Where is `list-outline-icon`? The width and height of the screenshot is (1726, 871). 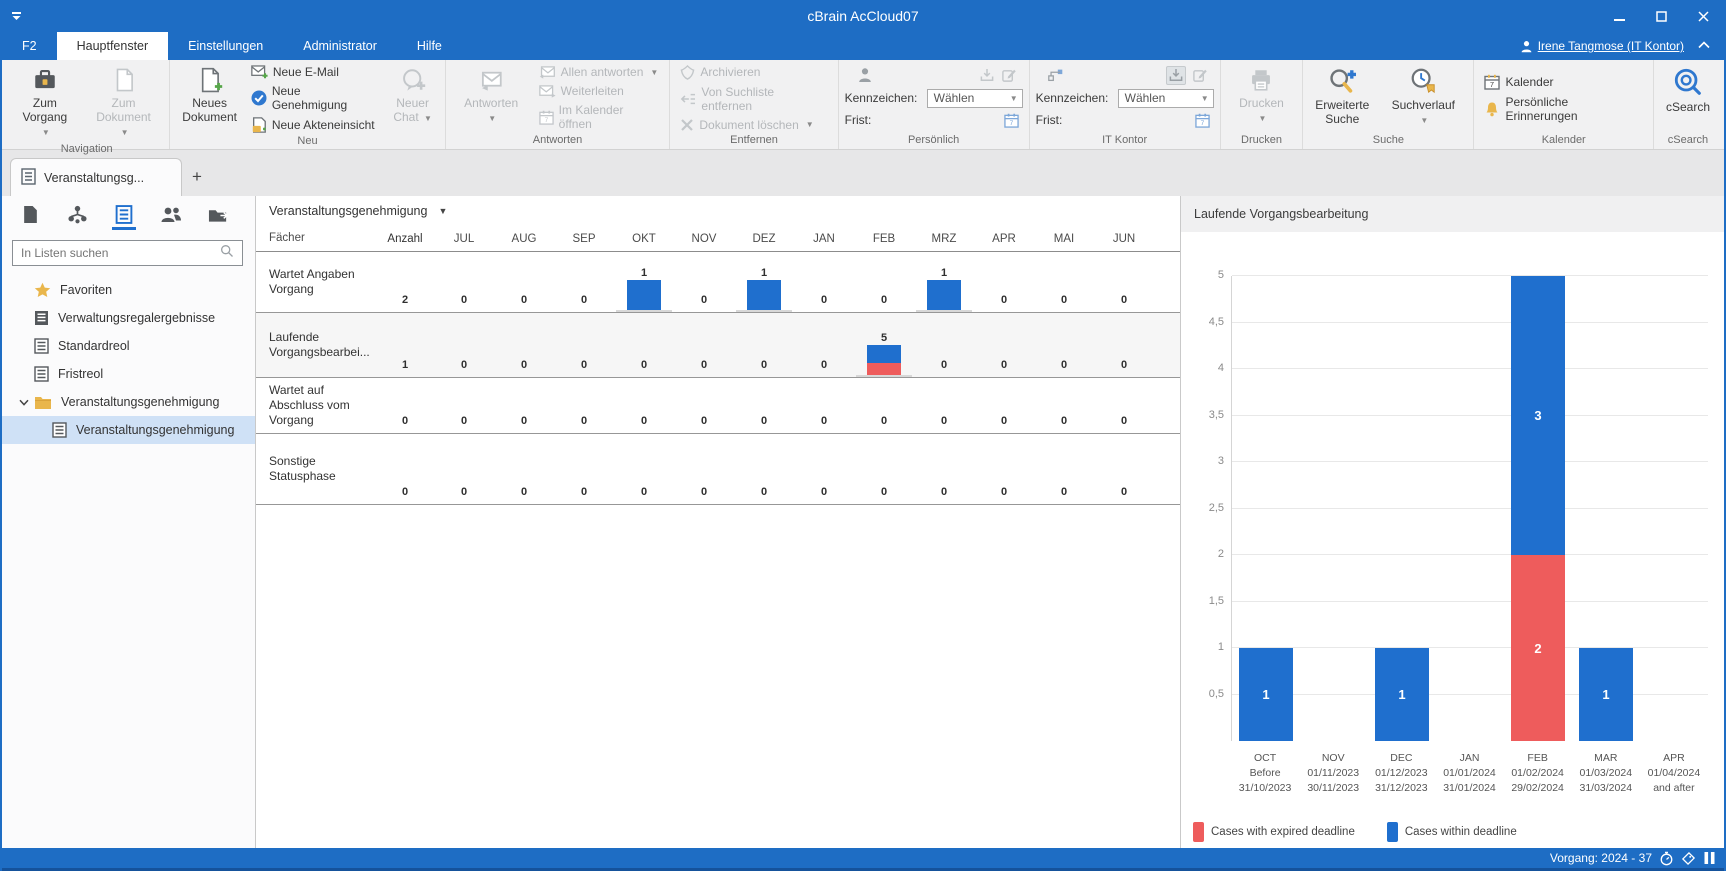
list-outline-icon is located at coordinates (41, 374).